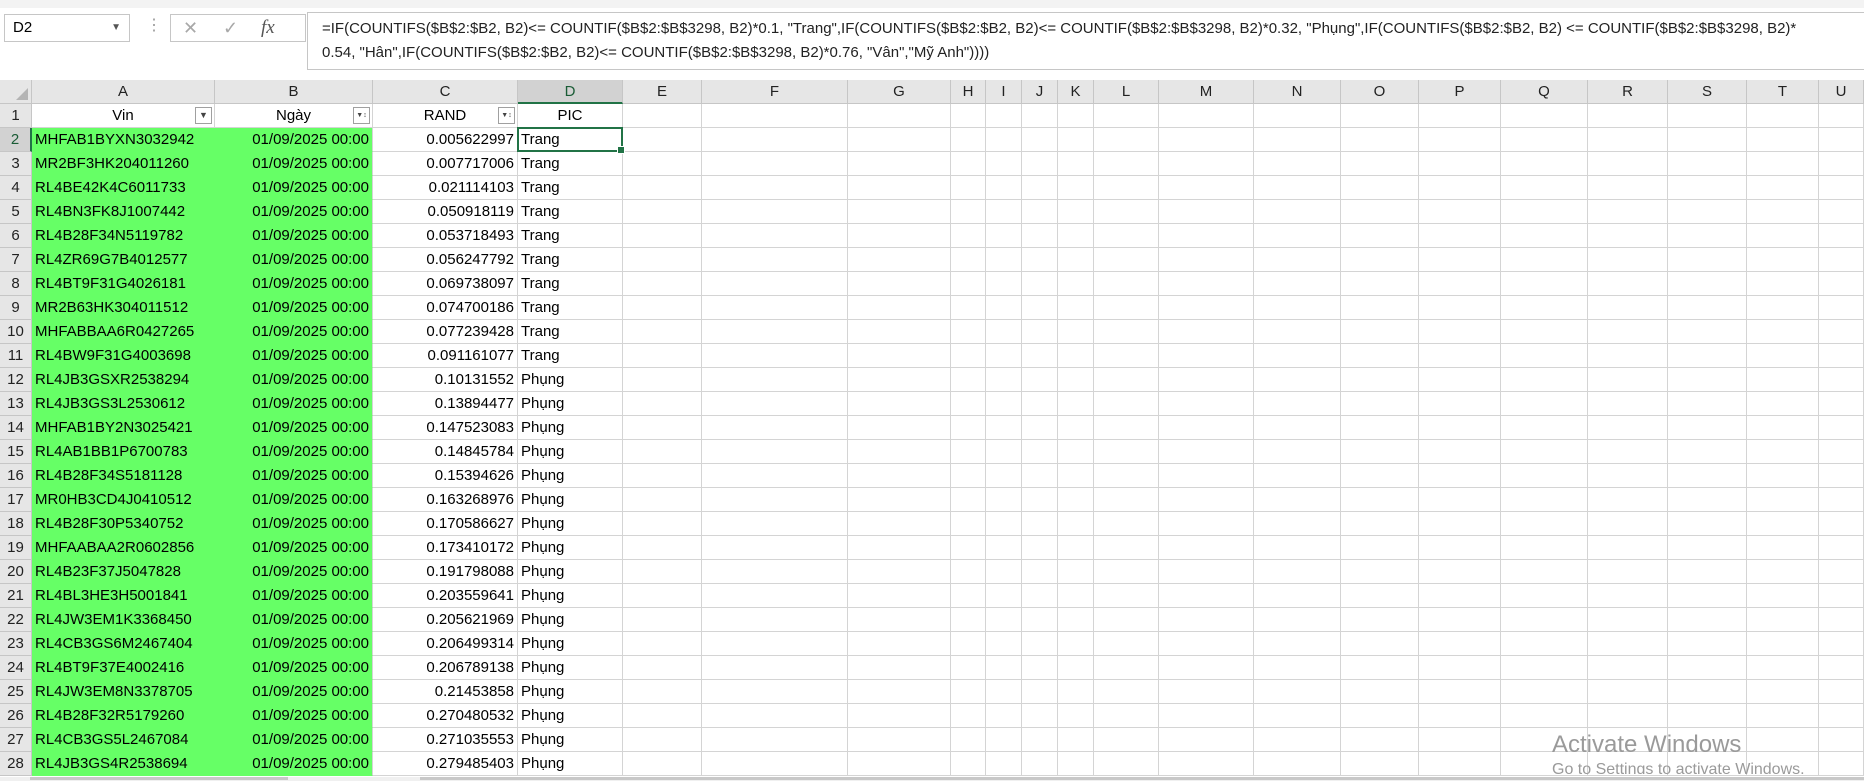 The image size is (1864, 781). What do you see at coordinates (16, 428) in the screenshot?
I see `row-header: 14` at bounding box center [16, 428].